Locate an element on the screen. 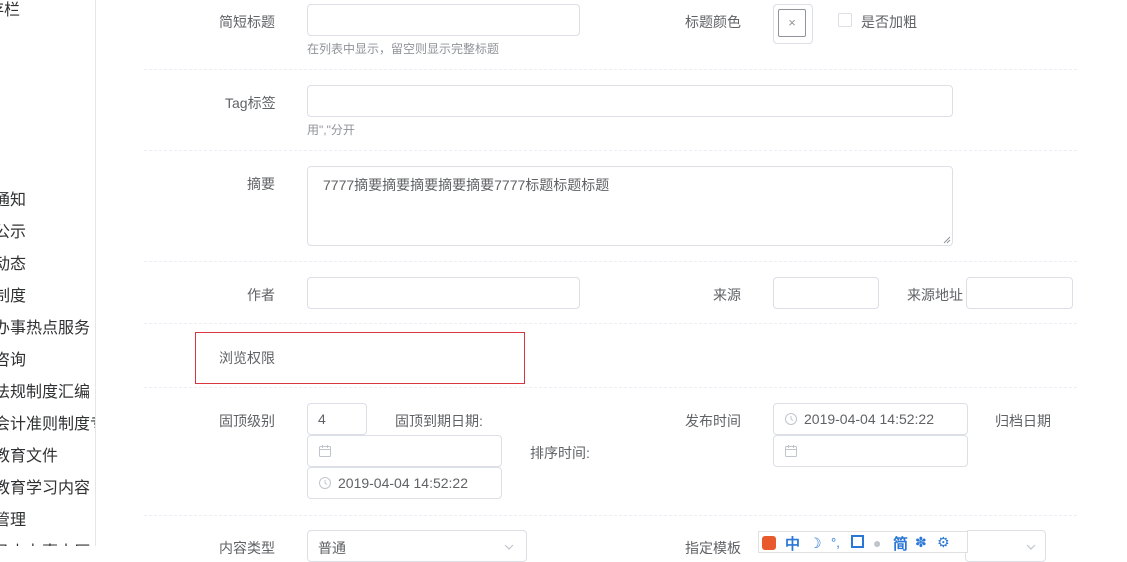 The image size is (1127, 562). author-label: 作者 is located at coordinates (261, 295).